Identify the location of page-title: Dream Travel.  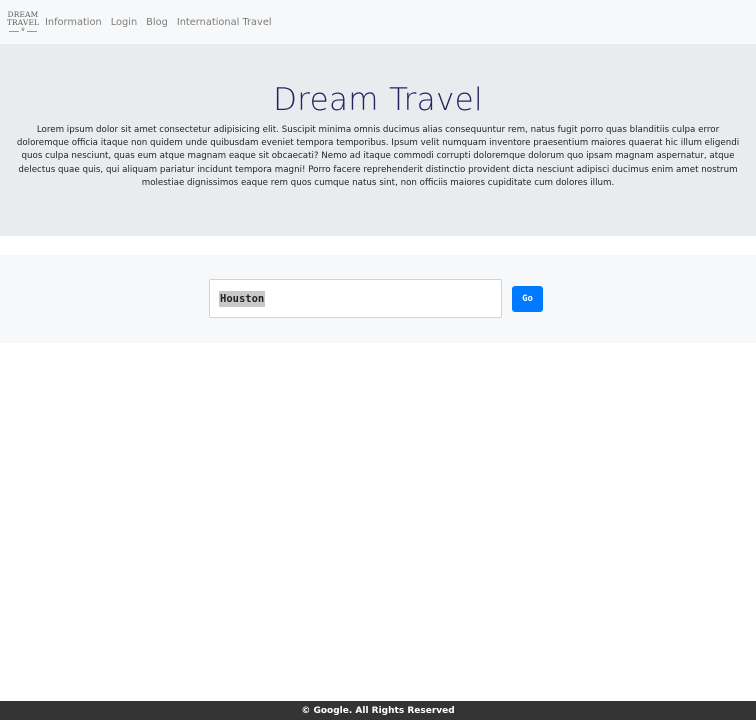
(378, 100).